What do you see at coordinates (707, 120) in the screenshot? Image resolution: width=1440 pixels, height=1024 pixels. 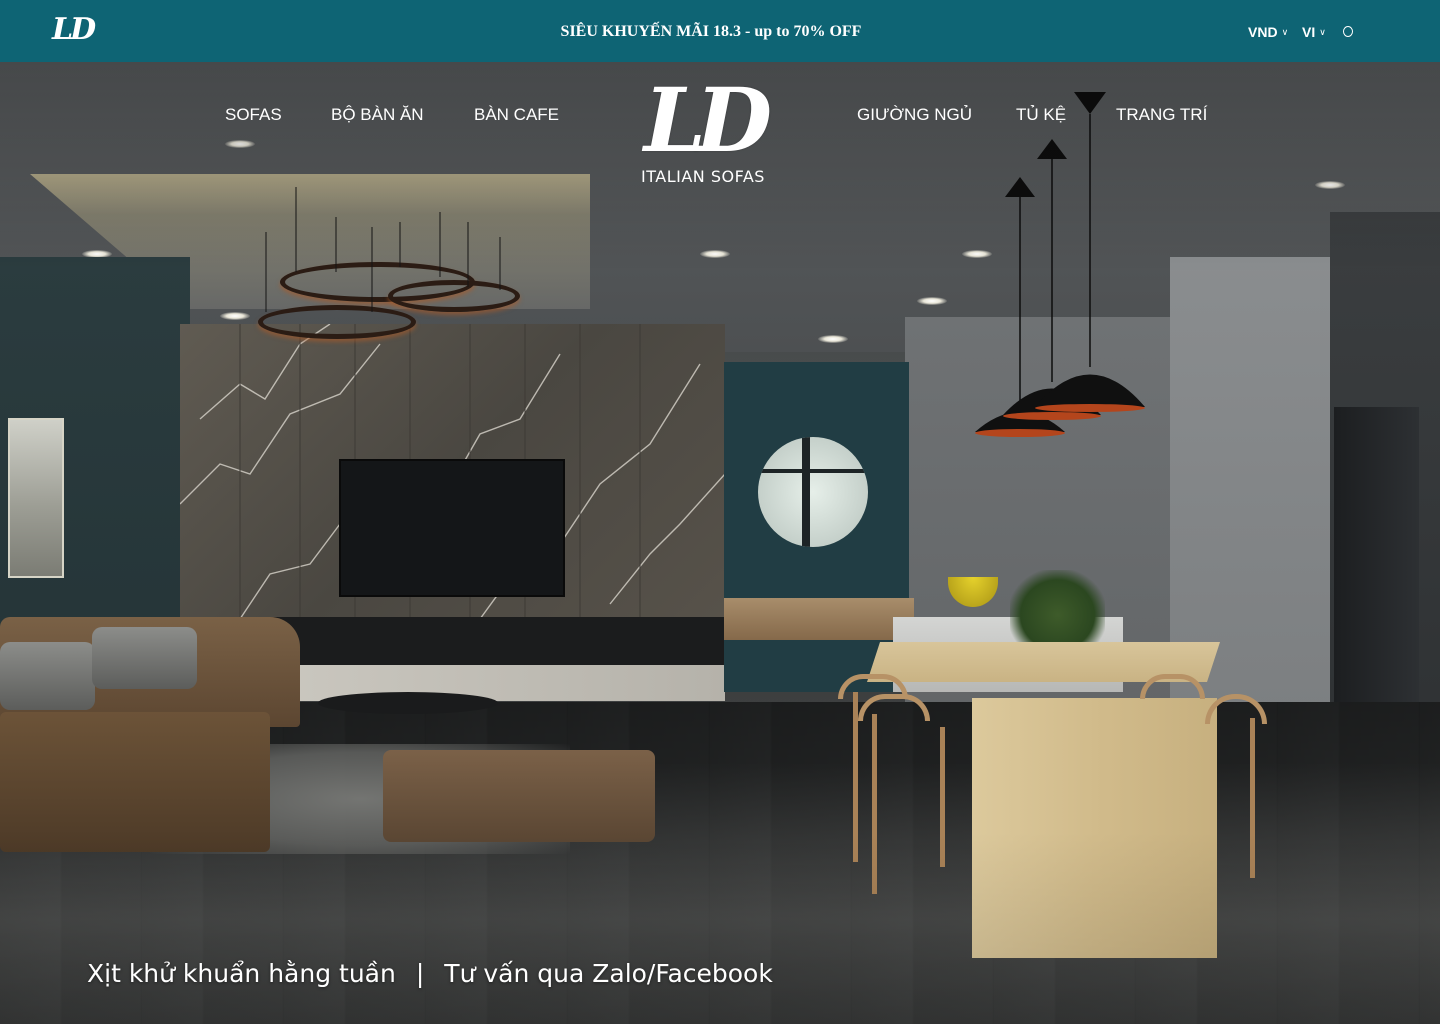 I see `brand-logo-mark: LD` at bounding box center [707, 120].